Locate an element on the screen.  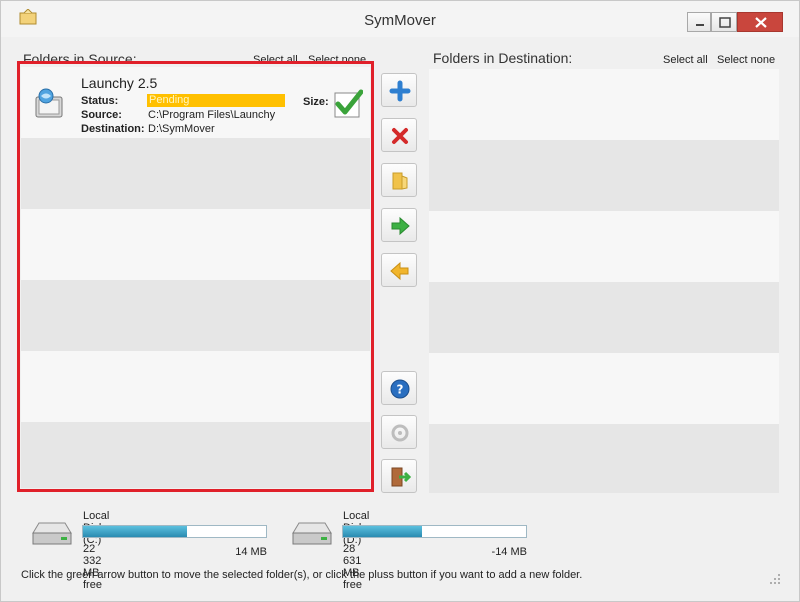
checkmark-icon is located at coordinates (348, 104).